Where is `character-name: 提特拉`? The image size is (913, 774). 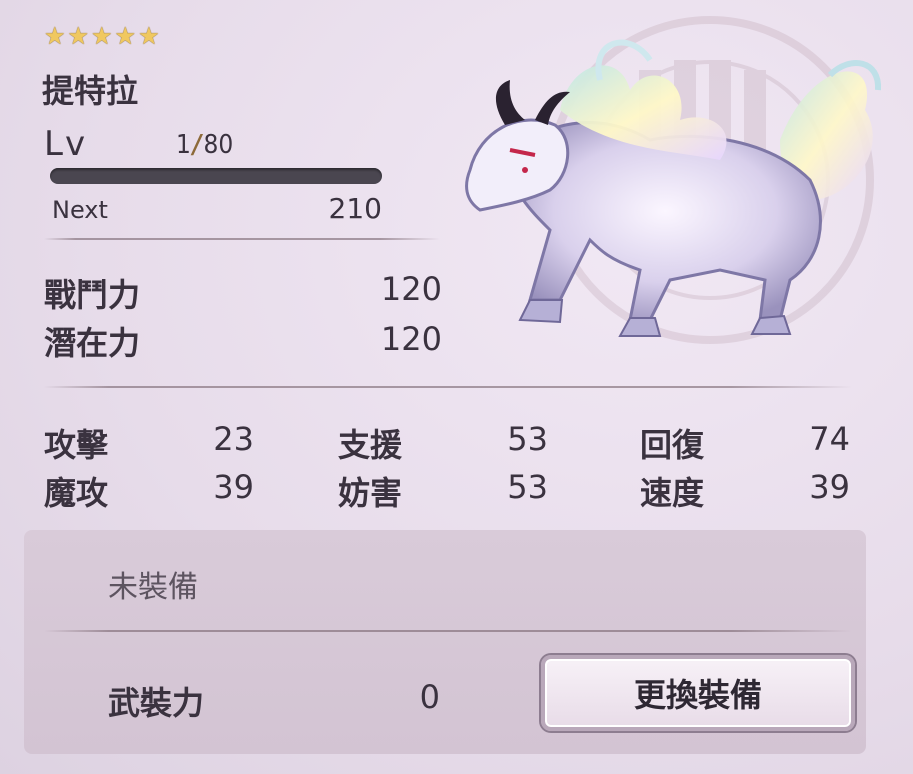
character-name: 提特拉 is located at coordinates (90, 91).